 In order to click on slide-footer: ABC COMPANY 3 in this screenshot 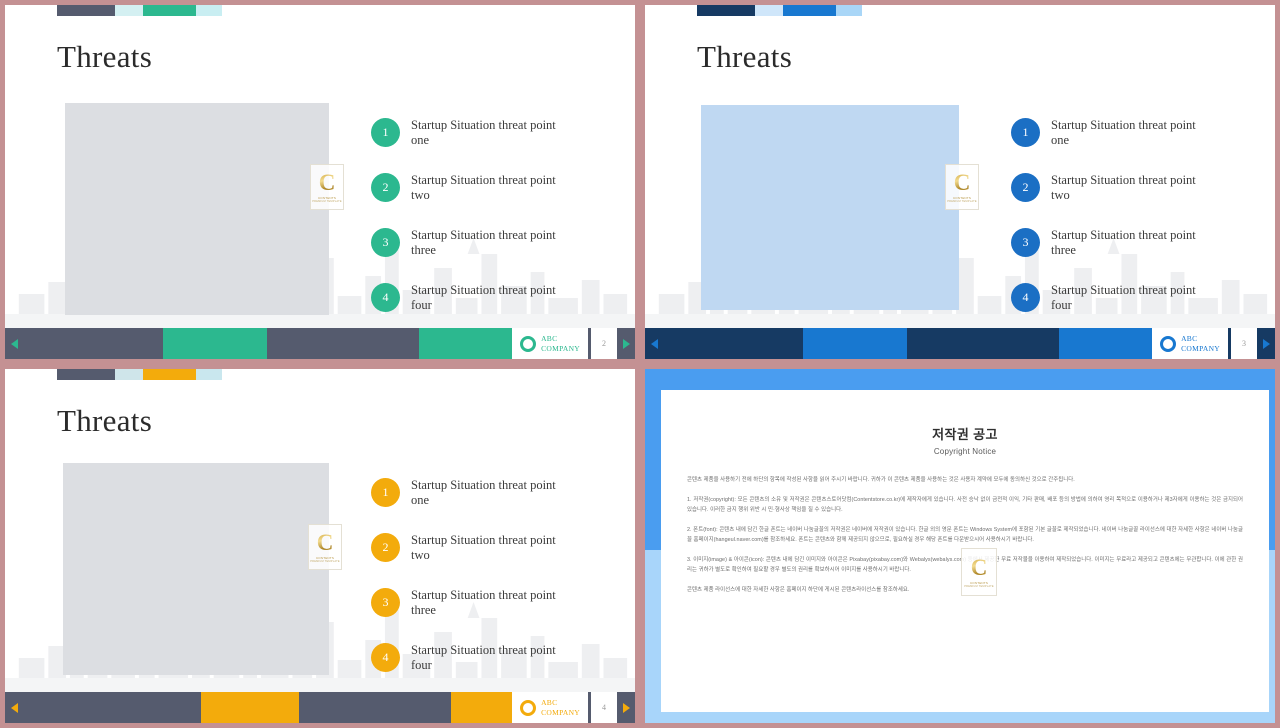, I will do `click(960, 343)`.